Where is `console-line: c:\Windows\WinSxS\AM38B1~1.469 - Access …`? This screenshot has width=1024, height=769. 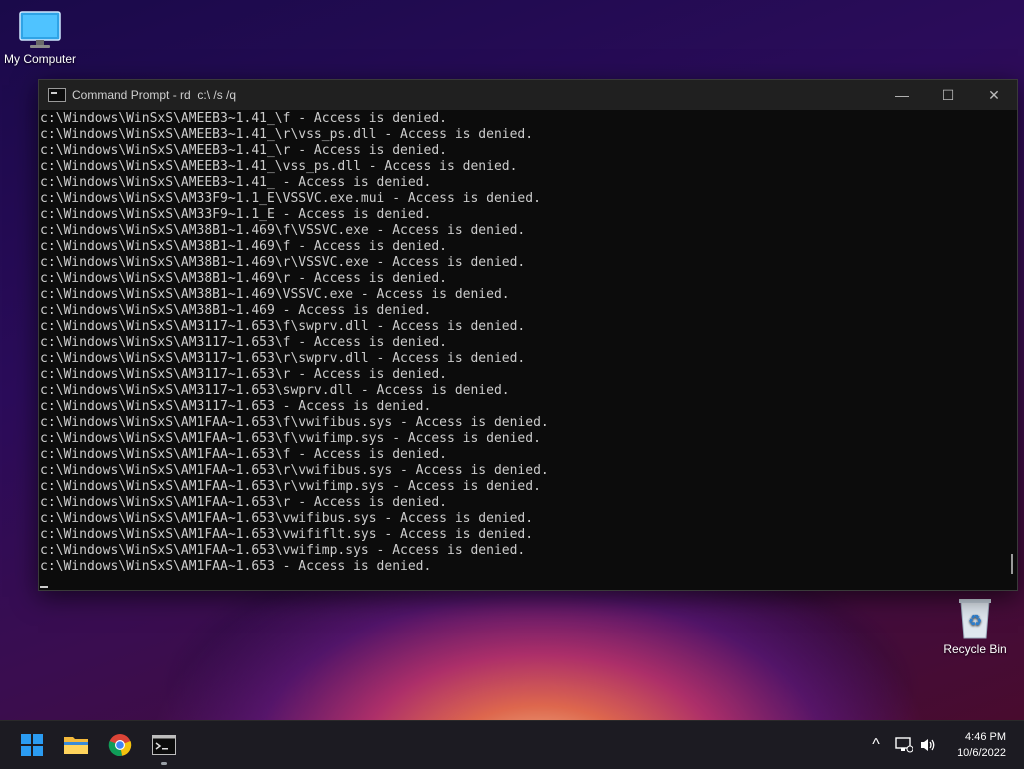 console-line: c:\Windows\WinSxS\AM38B1~1.469 - Access … is located at coordinates (236, 310).